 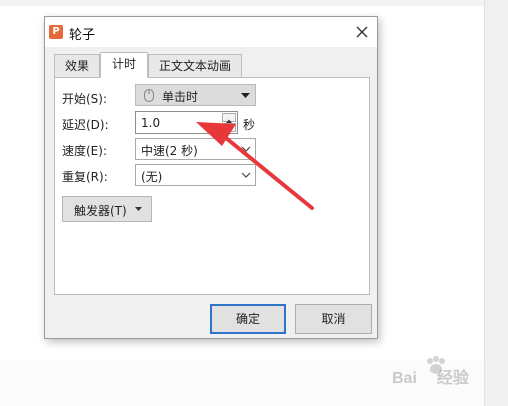 What do you see at coordinates (430, 378) in the screenshot?
I see `watermark-text: Bai 经验` at bounding box center [430, 378].